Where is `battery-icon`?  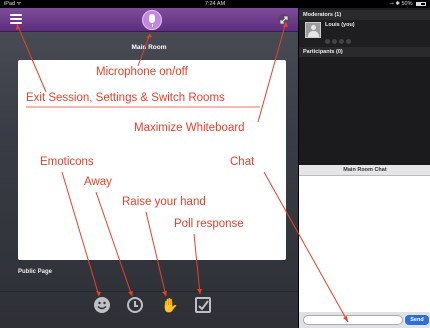
battery-icon is located at coordinates (421, 3).